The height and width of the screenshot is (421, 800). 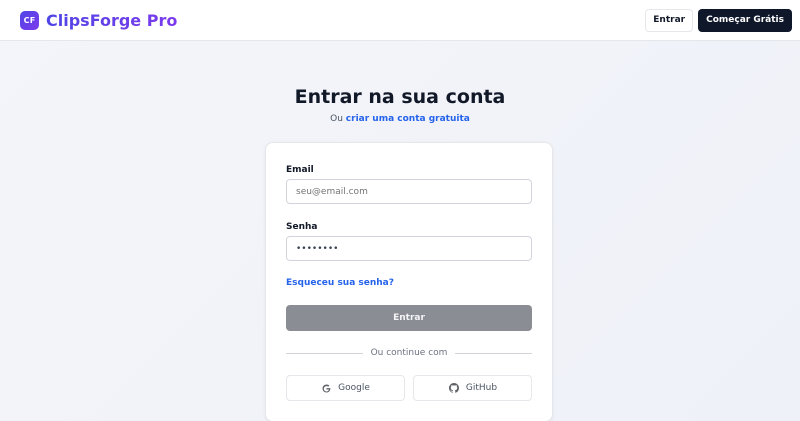 What do you see at coordinates (409, 191) in the screenshot?
I see `email-field` at bounding box center [409, 191].